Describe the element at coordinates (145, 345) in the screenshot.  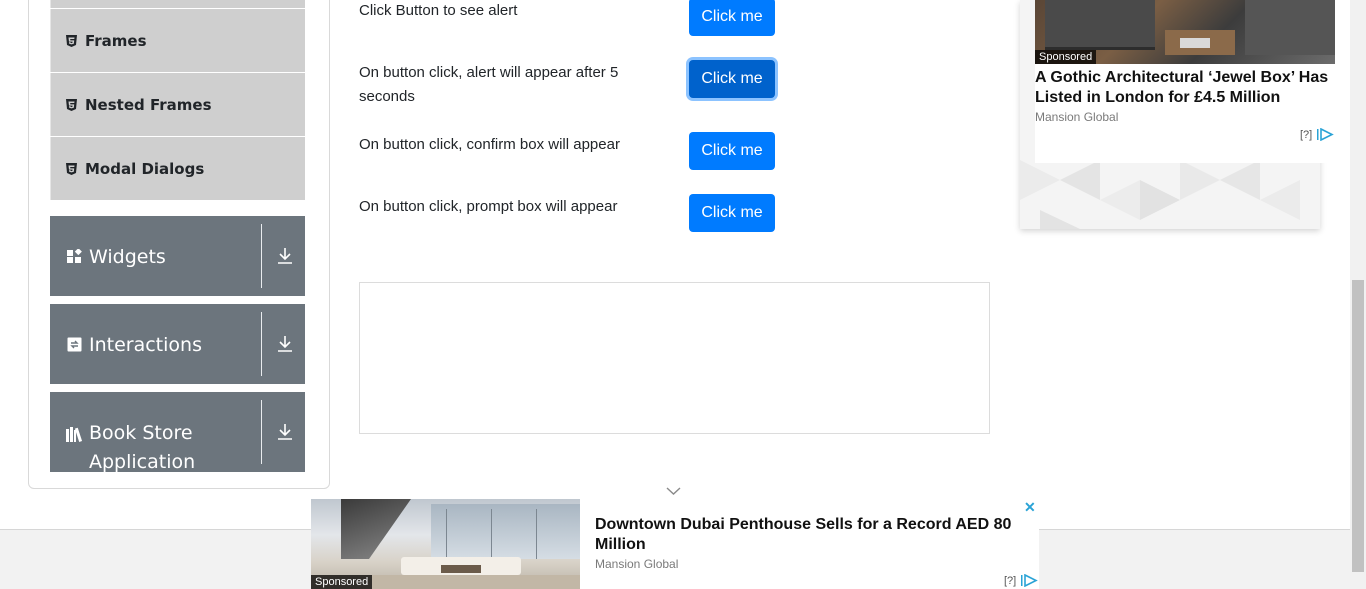
I see `group-label: Interactions` at that location.